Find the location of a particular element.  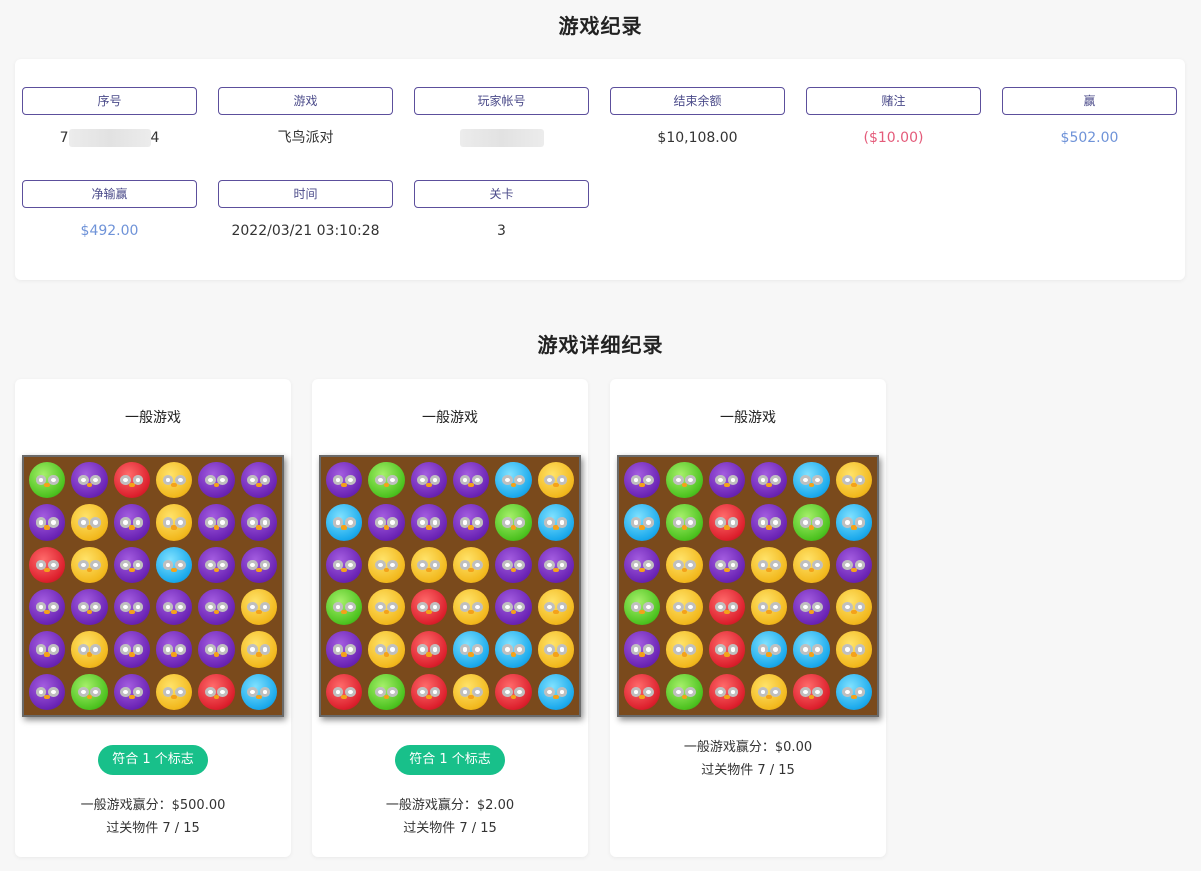

score-block: 一般游戏赢分：$500.00 过关物件 7 / 15 is located at coordinates (153, 817).